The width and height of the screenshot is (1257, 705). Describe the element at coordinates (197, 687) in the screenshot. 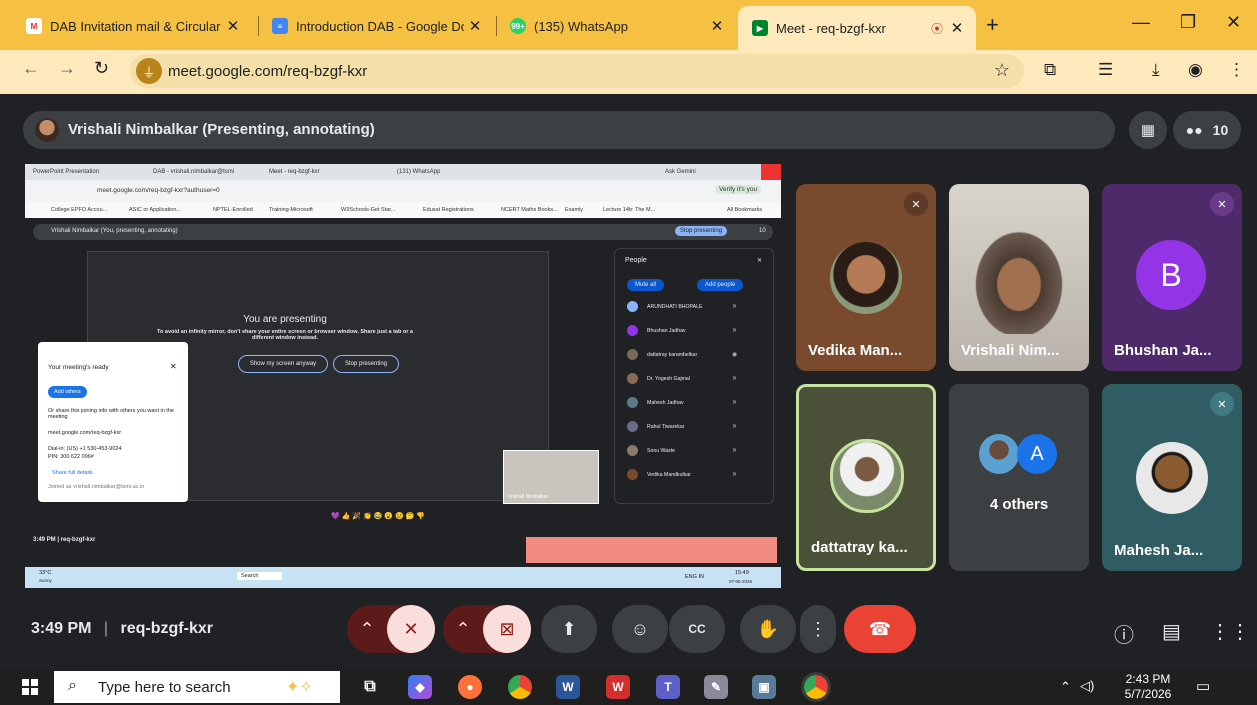

I see `taskbar-search: ⌕ Type here to search ✦✧` at that location.